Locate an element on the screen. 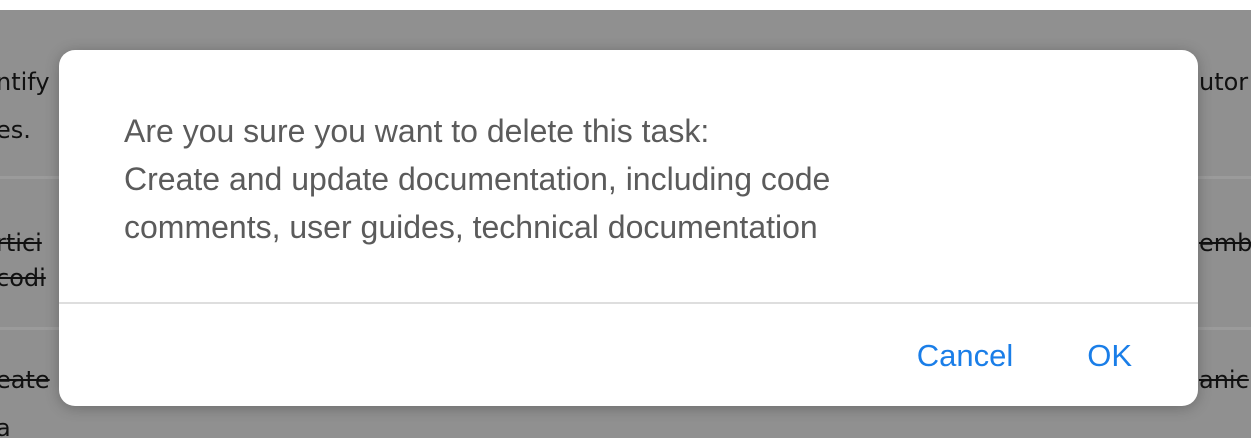 This screenshot has width=1251, height=438. background-task-text: codi is located at coordinates (23, 278).